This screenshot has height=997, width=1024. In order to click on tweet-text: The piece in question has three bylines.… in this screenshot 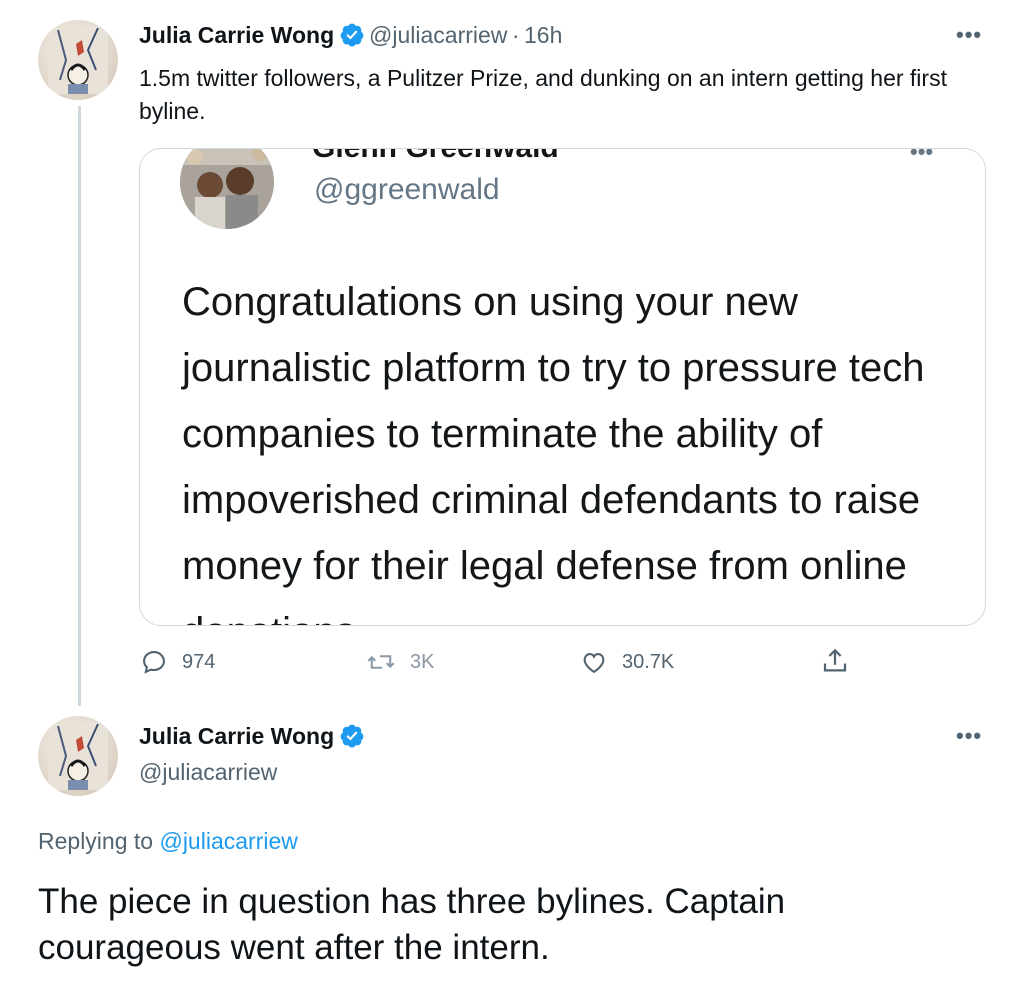, I will do `click(412, 924)`.